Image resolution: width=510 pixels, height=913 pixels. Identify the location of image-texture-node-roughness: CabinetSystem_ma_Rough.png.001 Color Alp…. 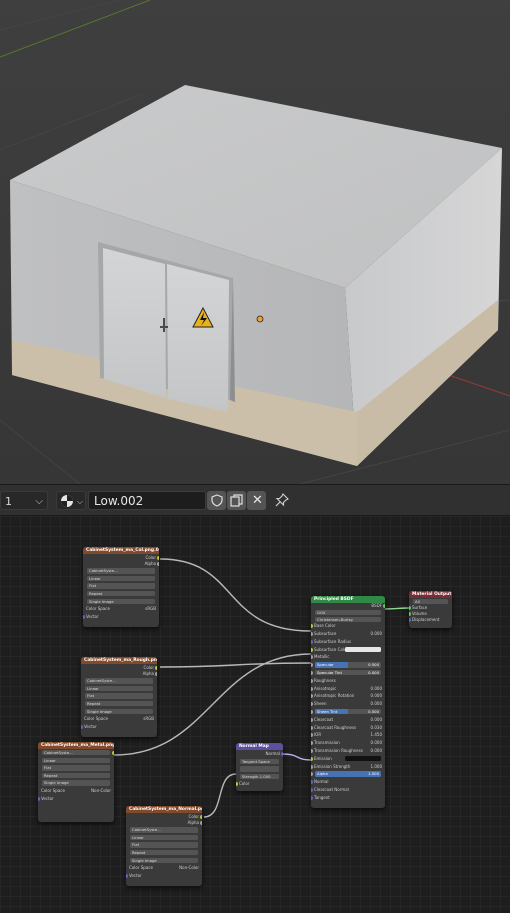
(119, 697).